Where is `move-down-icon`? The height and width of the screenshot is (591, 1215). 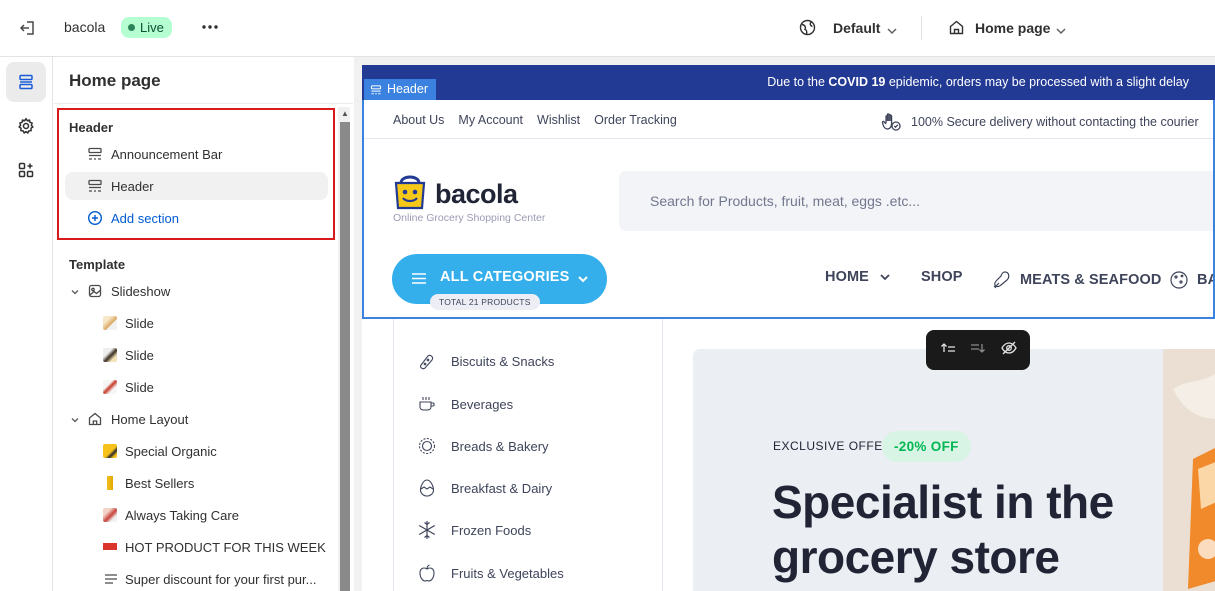 move-down-icon is located at coordinates (978, 350).